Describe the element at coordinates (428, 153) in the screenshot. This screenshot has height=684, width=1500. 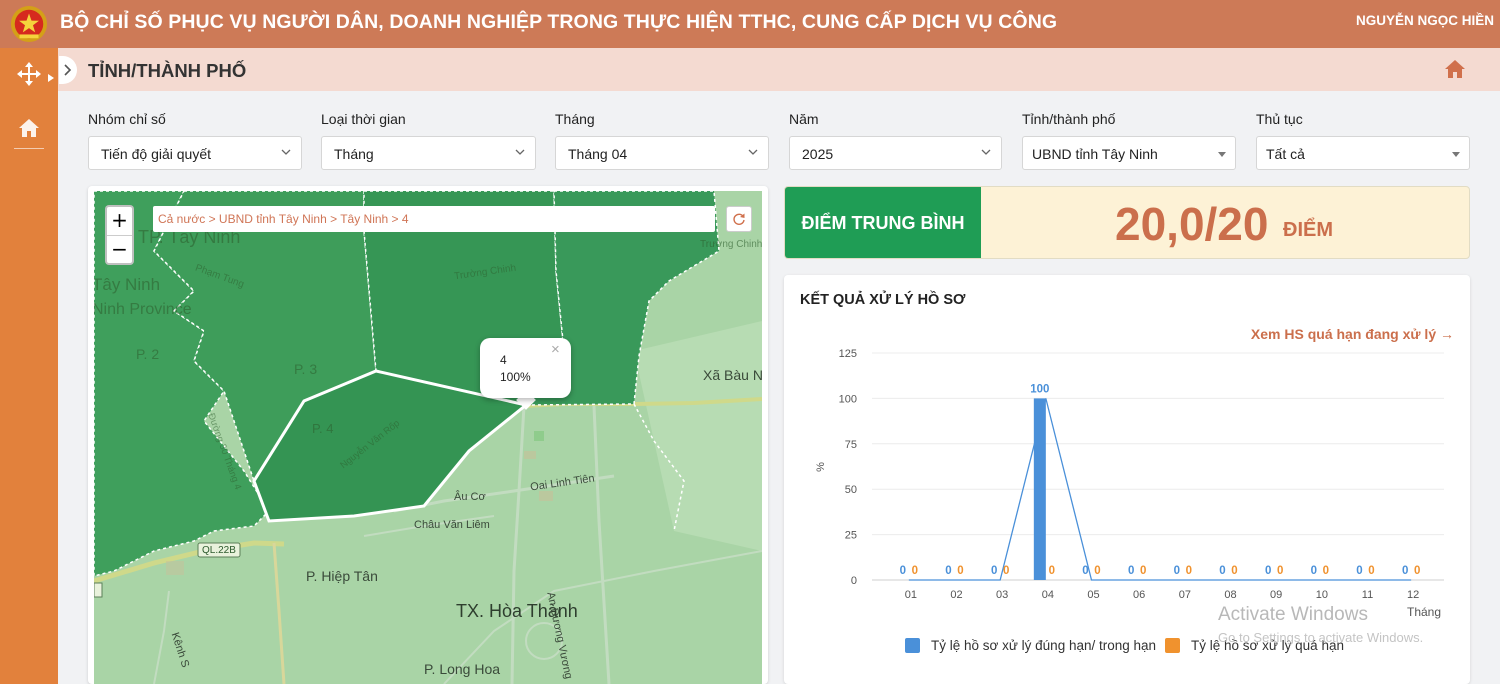
I see `time-type-select: Tháng` at that location.